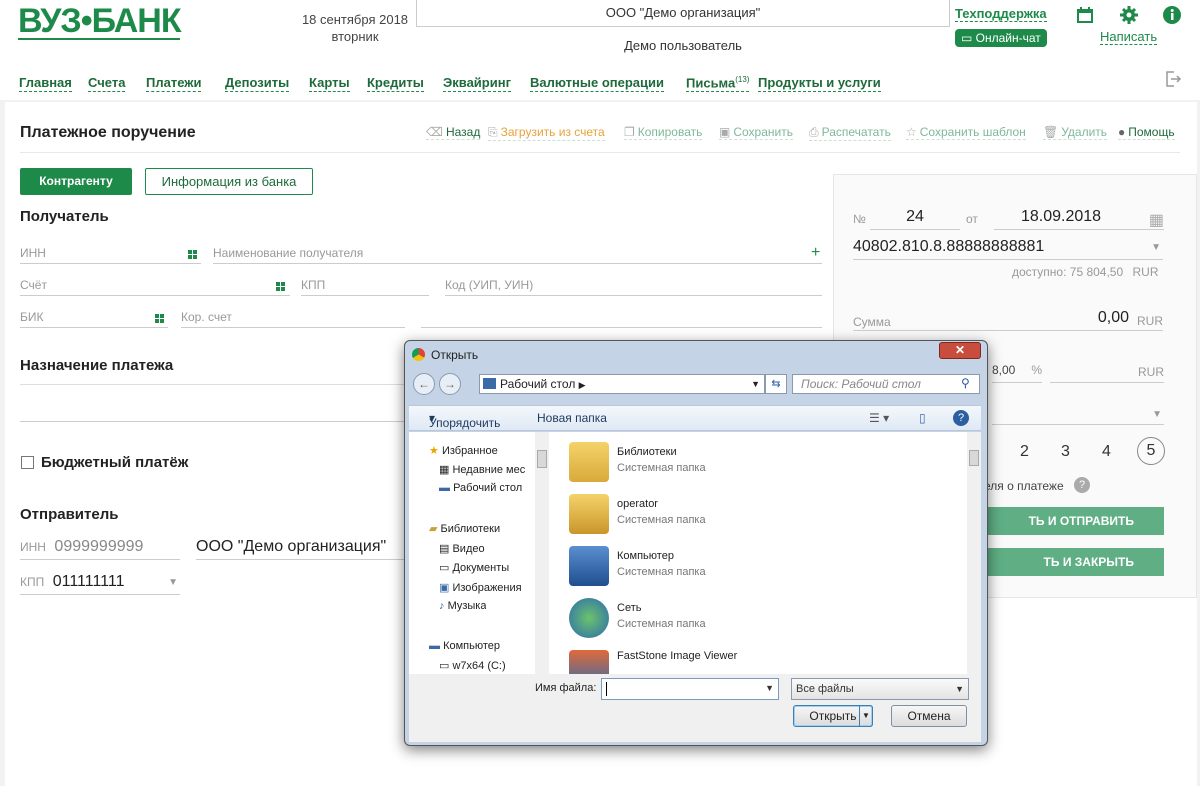 This screenshot has height=786, width=1200. I want to click on file-item-network: Сеть Системная папка, so click(759, 621).